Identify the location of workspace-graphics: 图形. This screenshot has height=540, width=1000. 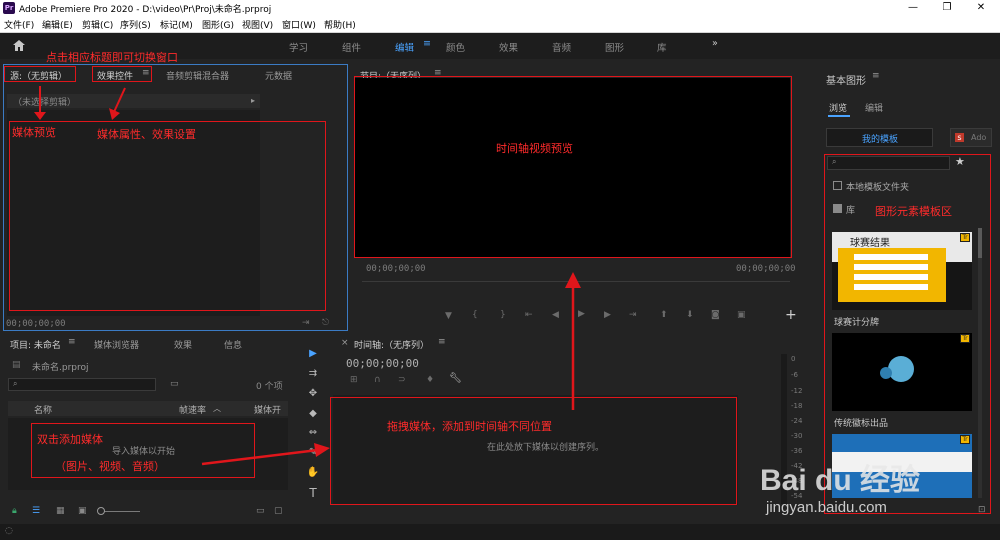
(614, 47).